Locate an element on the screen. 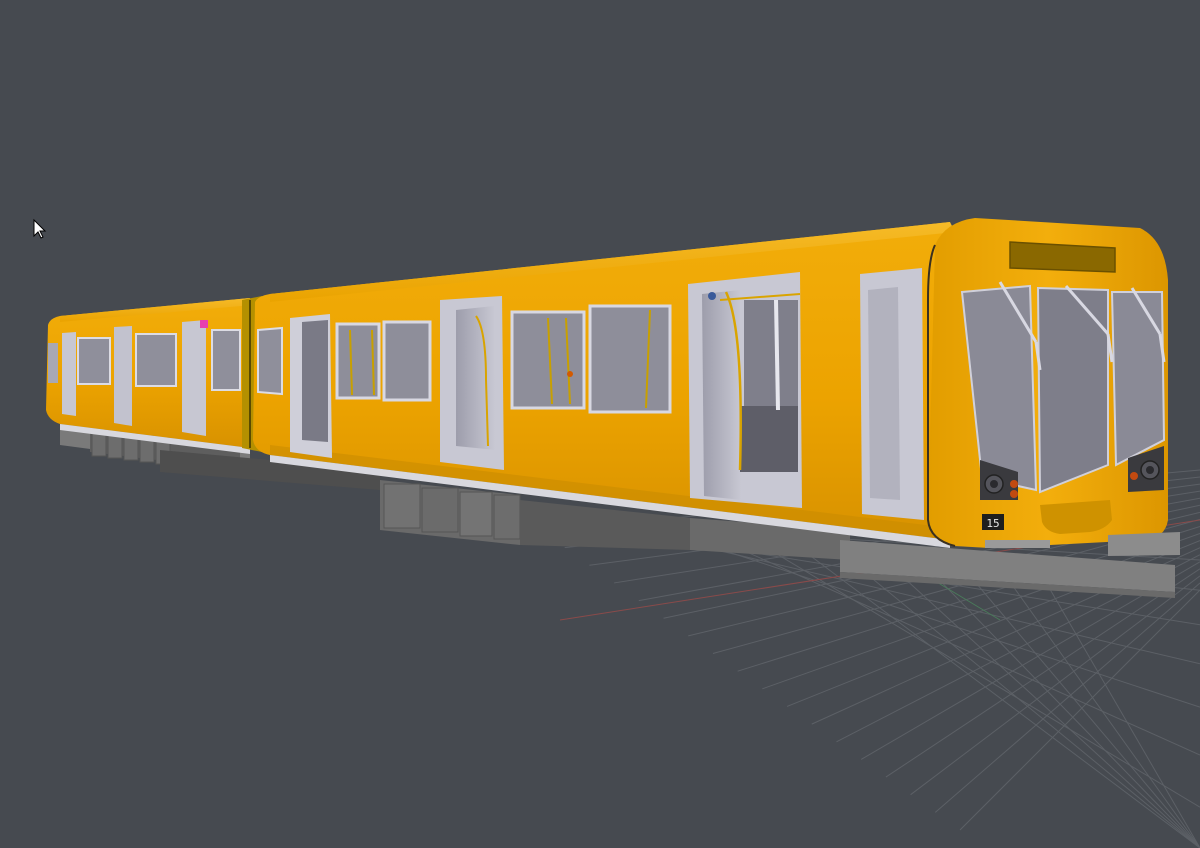 Image resolution: width=1200 pixels, height=848 pixels. arrow-cursor-icon is located at coordinates (40, 228).